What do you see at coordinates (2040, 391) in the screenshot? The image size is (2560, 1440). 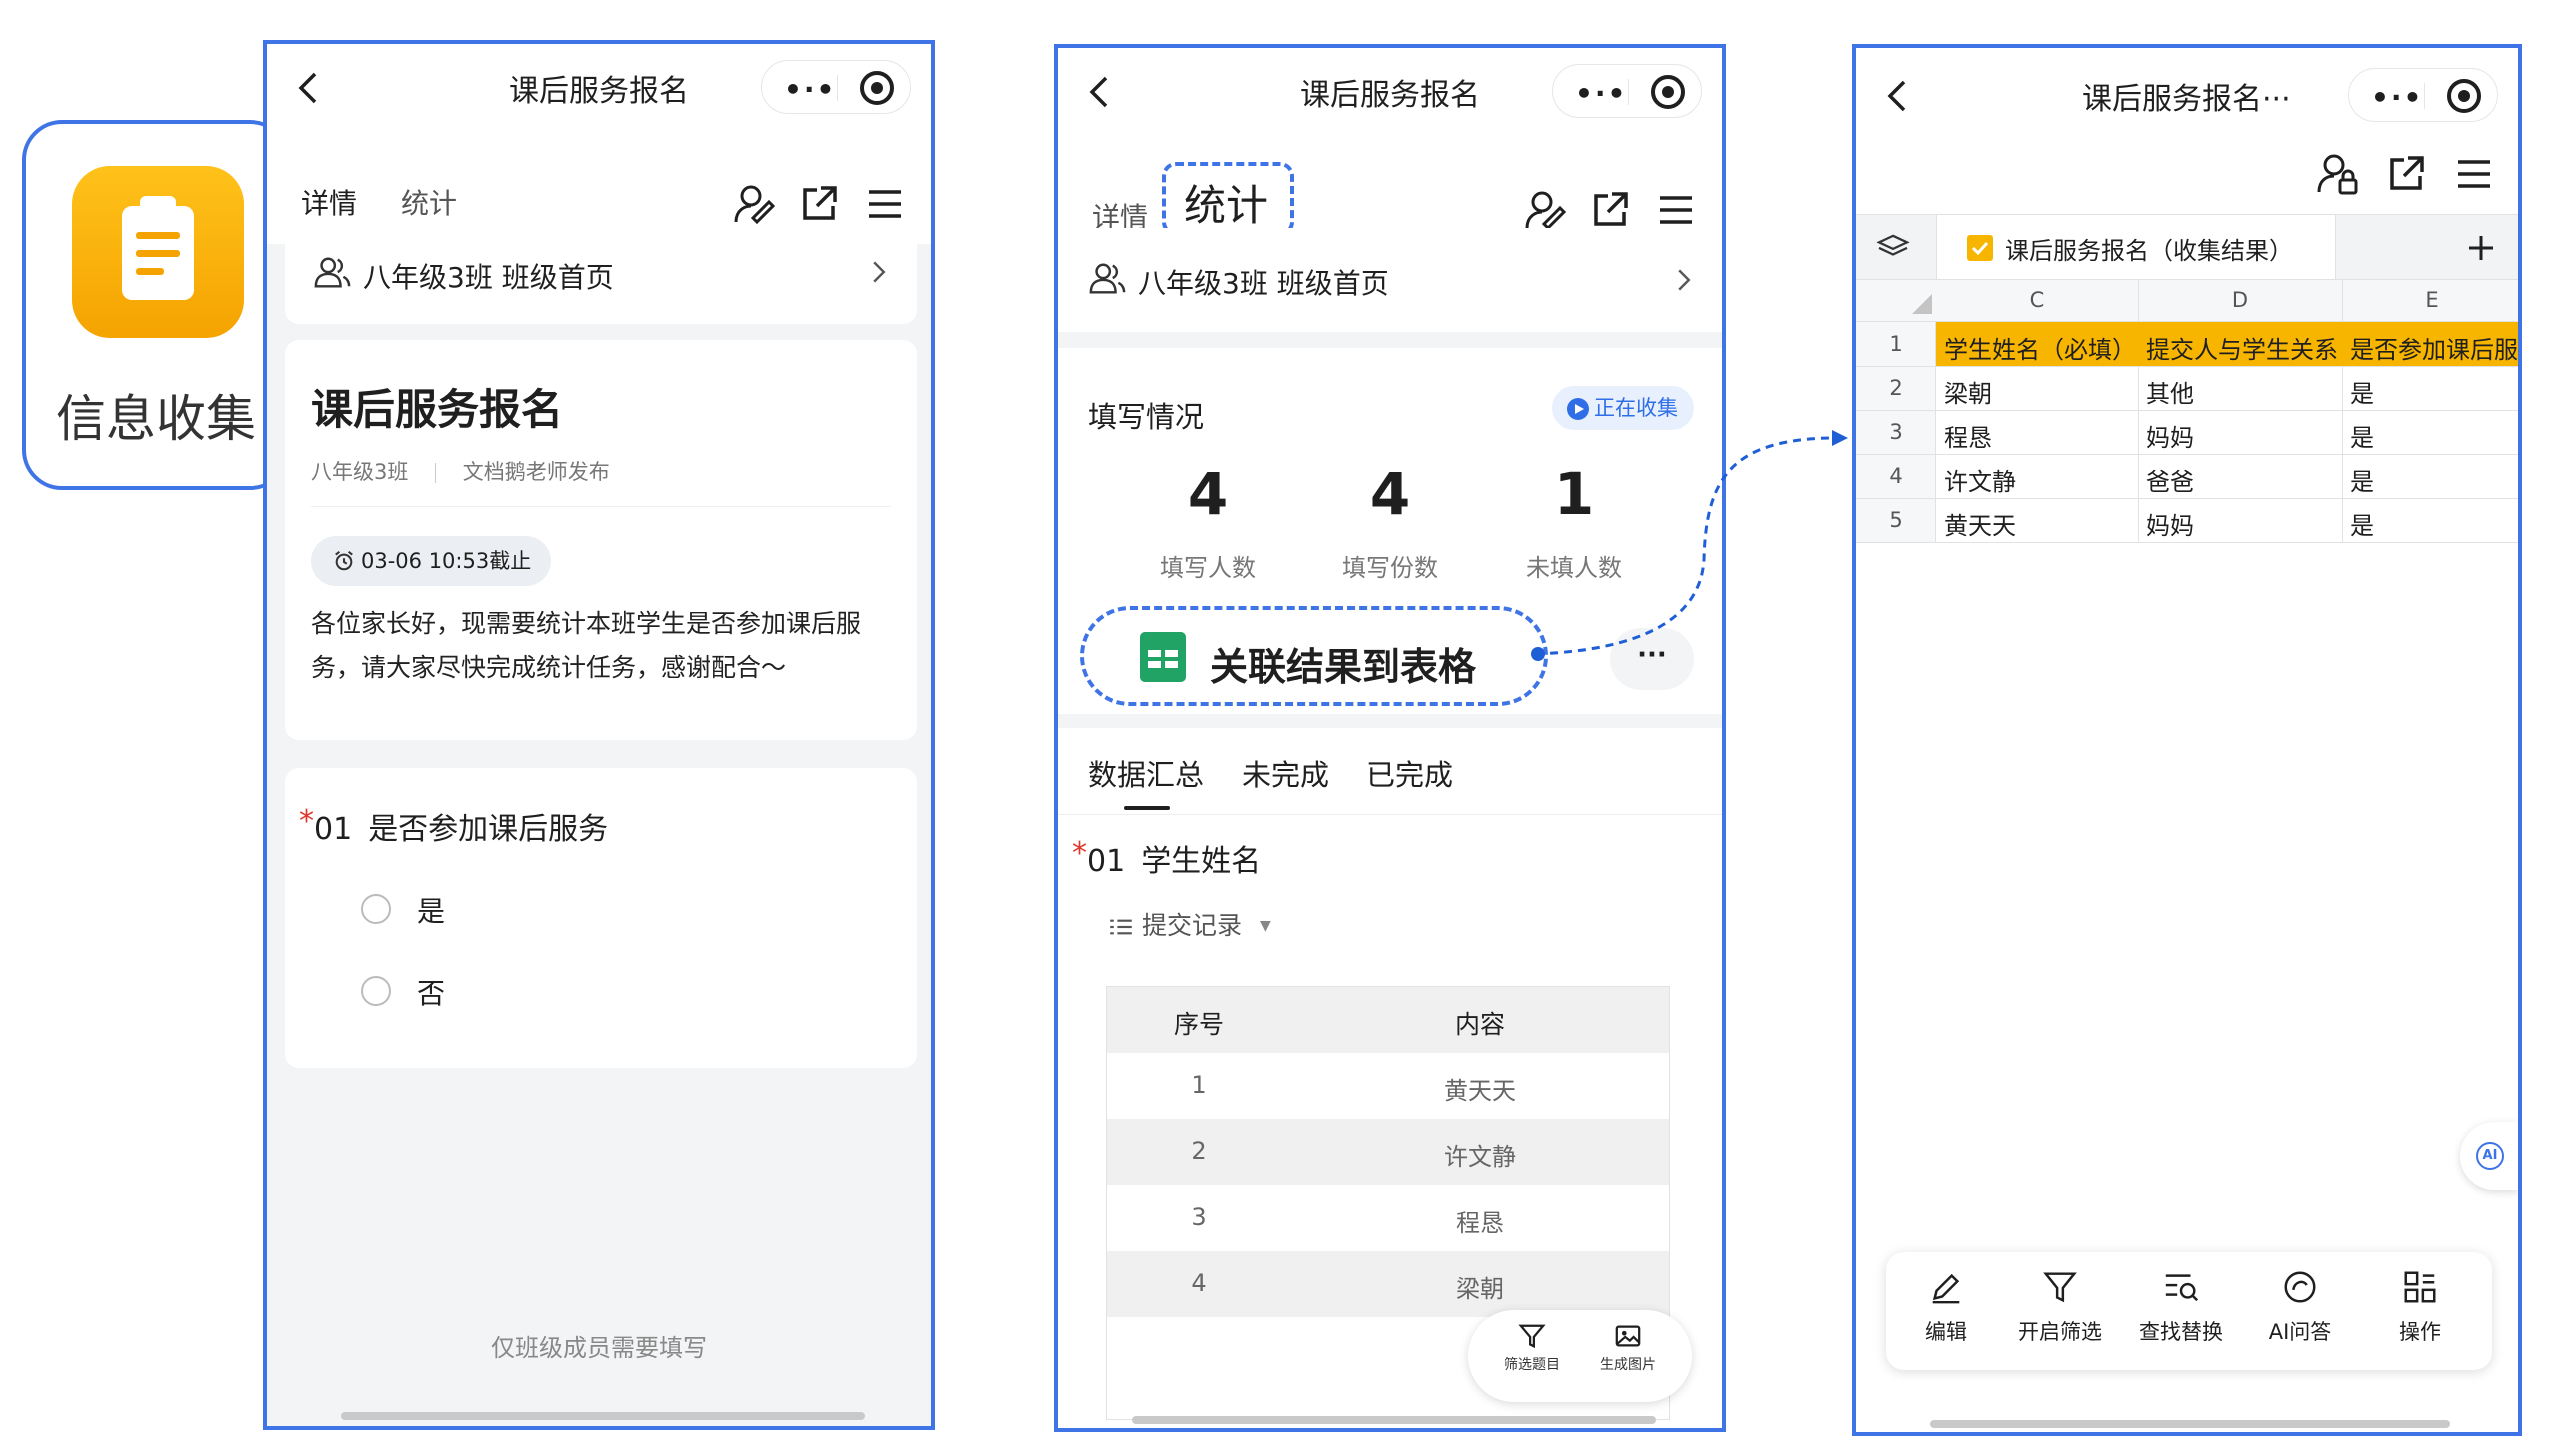 I see `sheet-cell: 梁朝` at bounding box center [2040, 391].